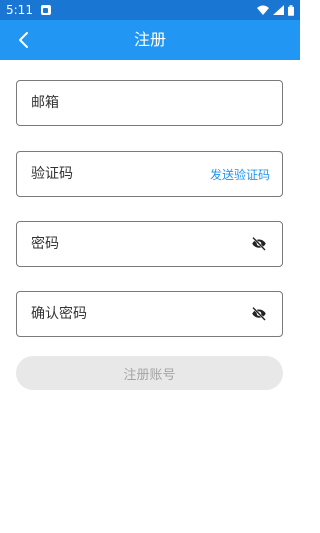  I want to click on password-input, so click(138, 244).